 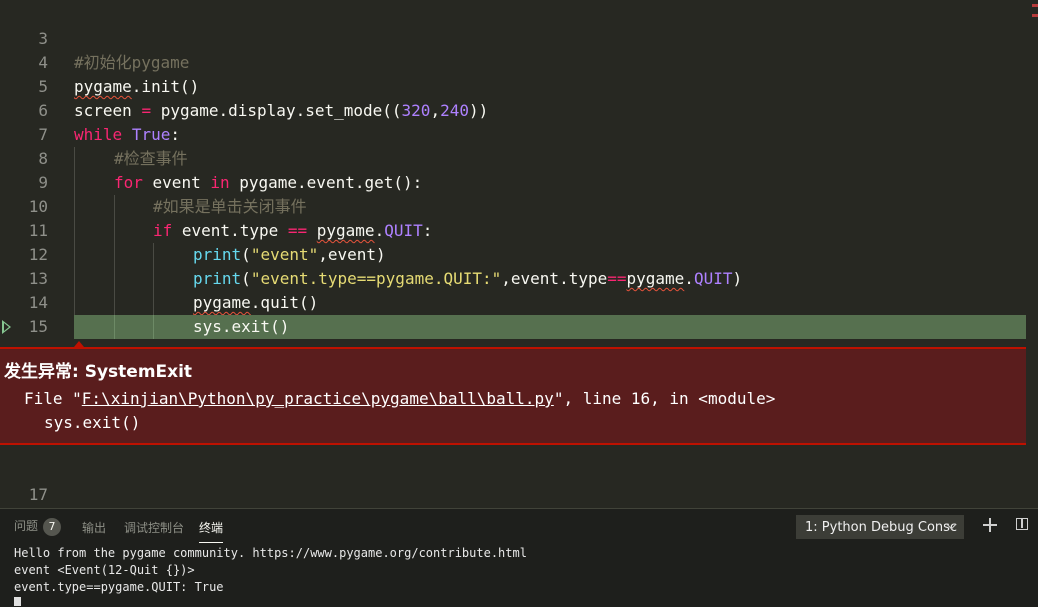 What do you see at coordinates (554, 278) in the screenshot?
I see `code-token: ,event.type` at bounding box center [554, 278].